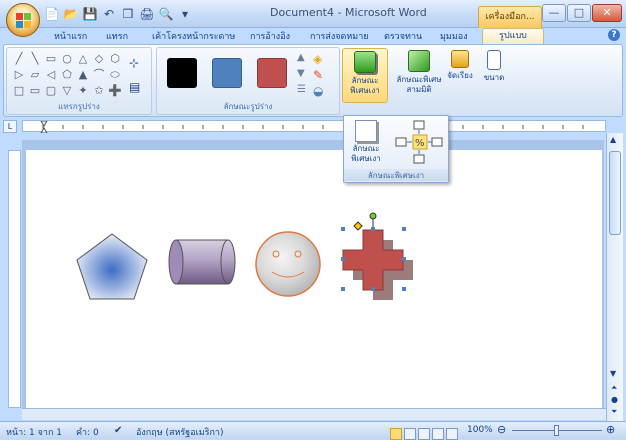 Image resolution: width=626 pixels, height=440 pixels. I want to click on popup-shadow-icon, so click(366, 131).